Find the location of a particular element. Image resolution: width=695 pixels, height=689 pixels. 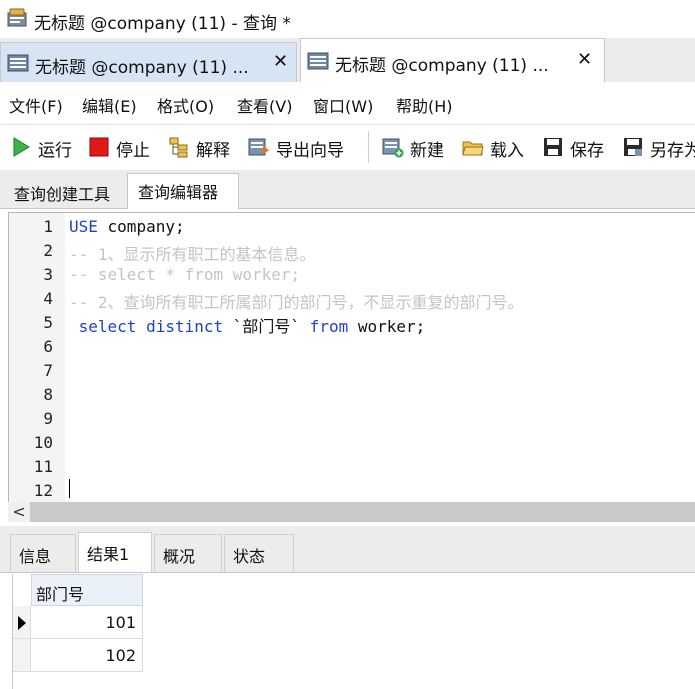

menu-help: 帮助(H) is located at coordinates (424, 105).